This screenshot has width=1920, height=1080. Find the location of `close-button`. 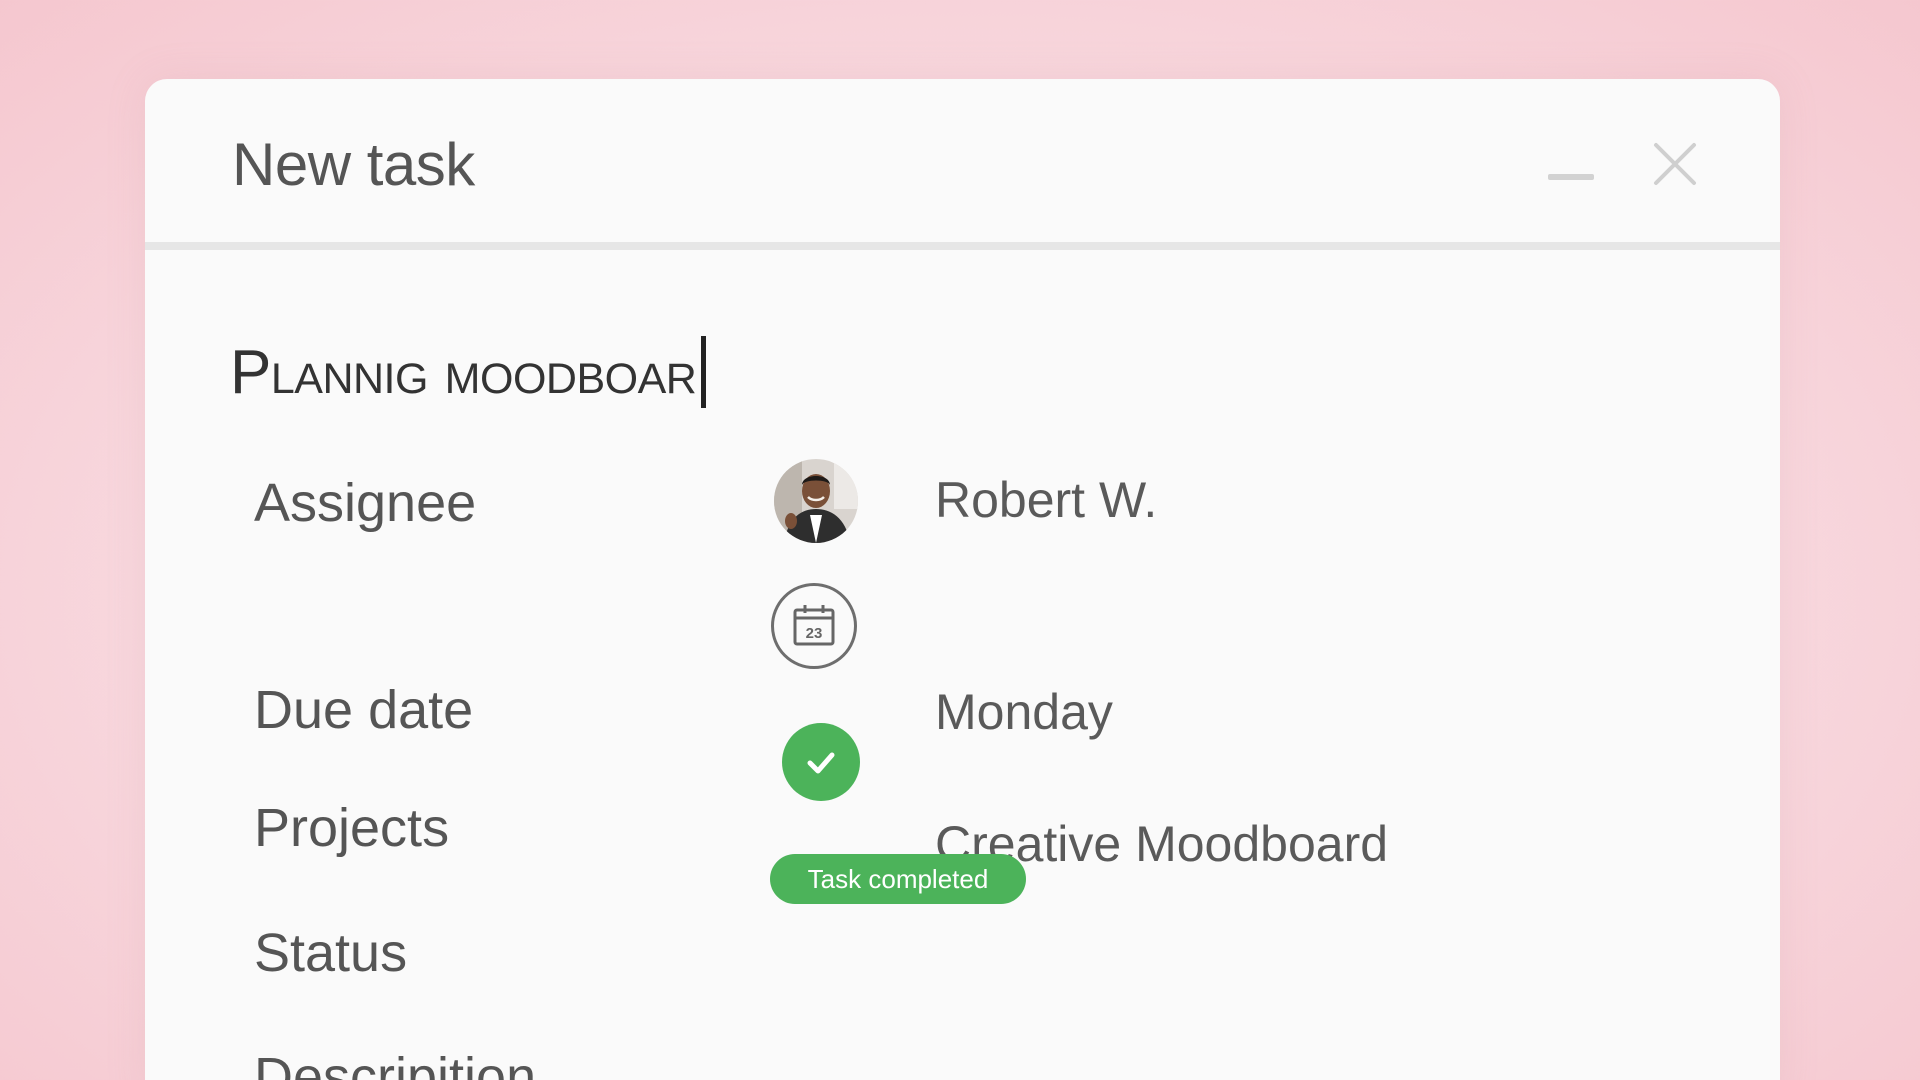

close-button is located at coordinates (1675, 164).